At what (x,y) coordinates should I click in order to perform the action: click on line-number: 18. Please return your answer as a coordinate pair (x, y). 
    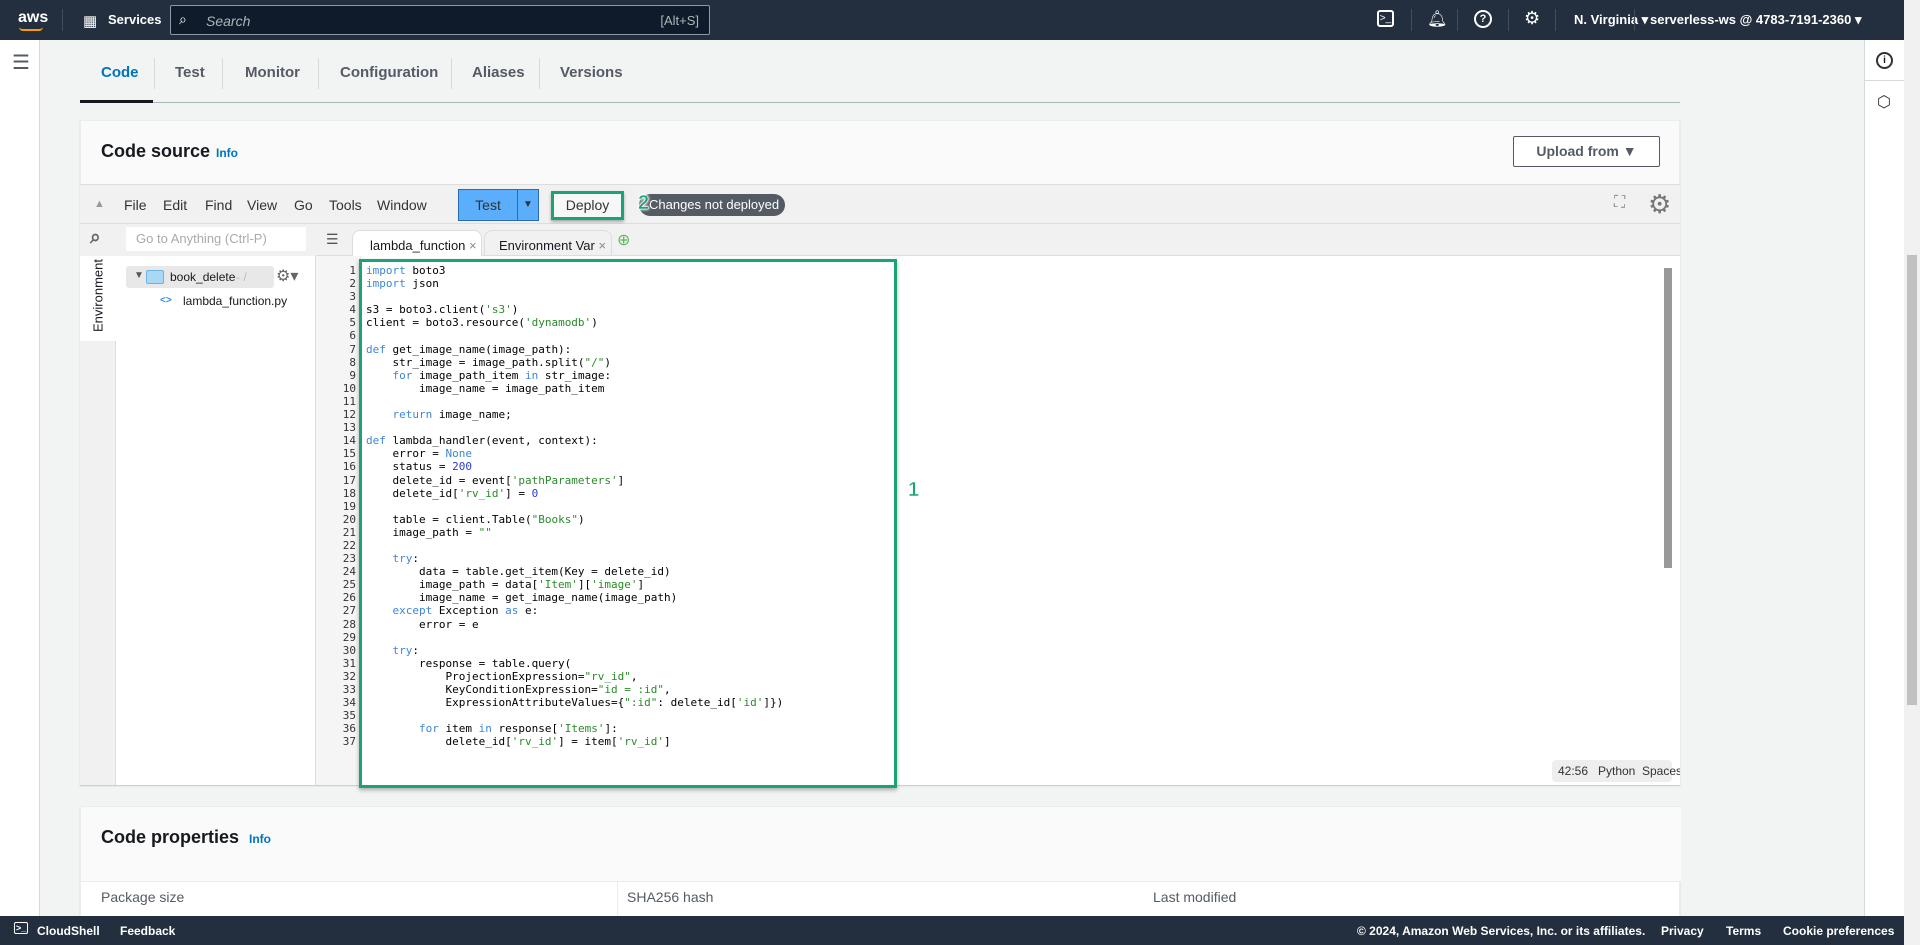
    Looking at the image, I should click on (349, 493).